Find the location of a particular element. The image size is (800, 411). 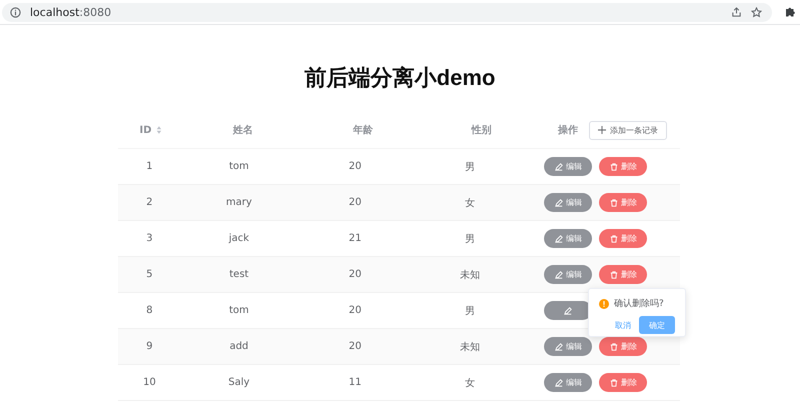

plus-icon is located at coordinates (602, 130).